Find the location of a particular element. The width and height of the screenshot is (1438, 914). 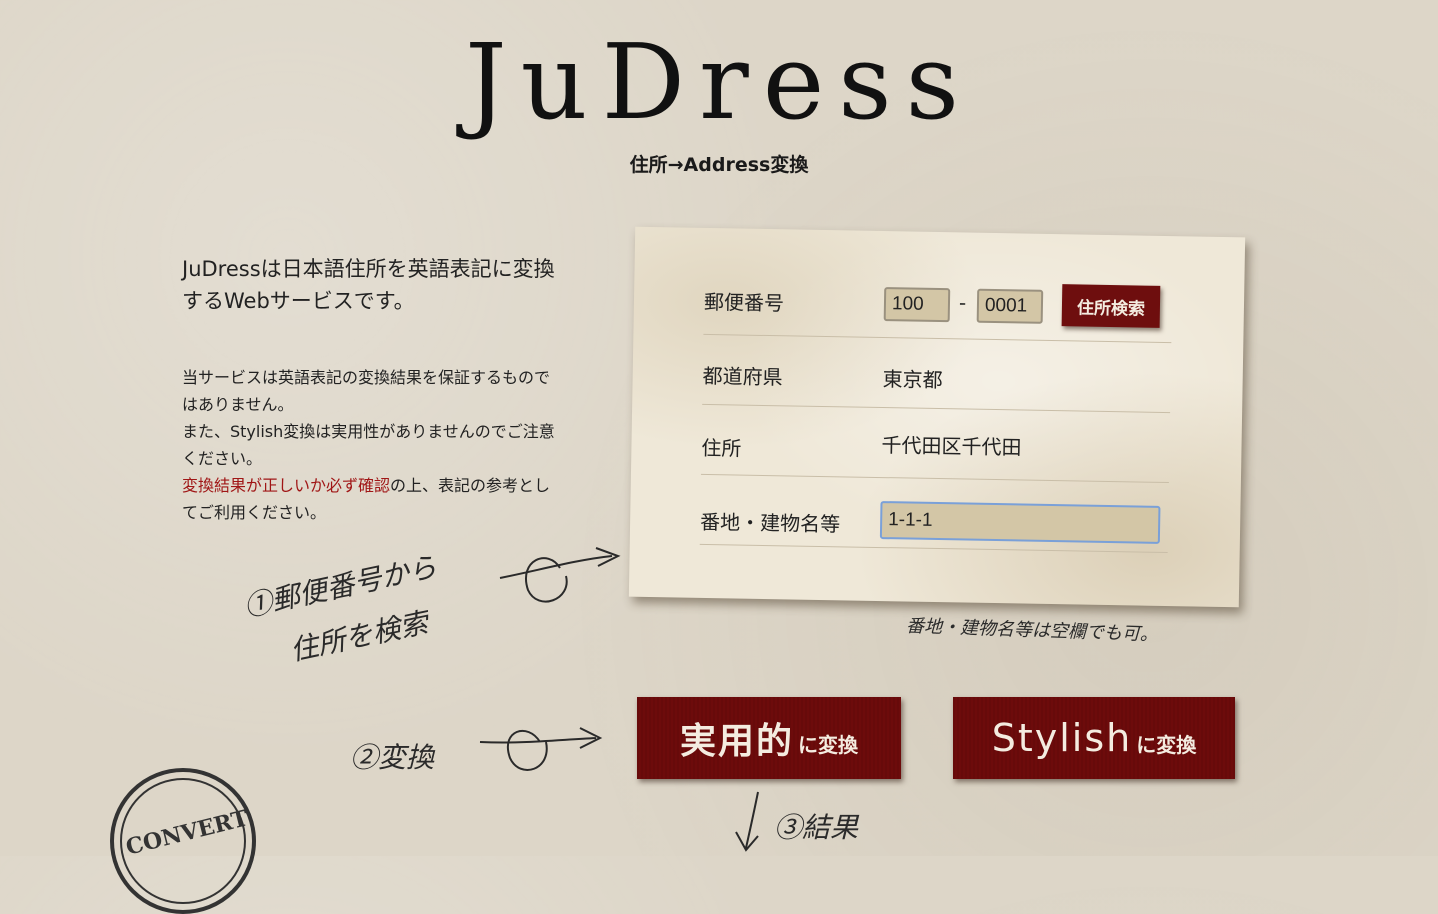

convert-stamp: CONVERT is located at coordinates (183, 841).